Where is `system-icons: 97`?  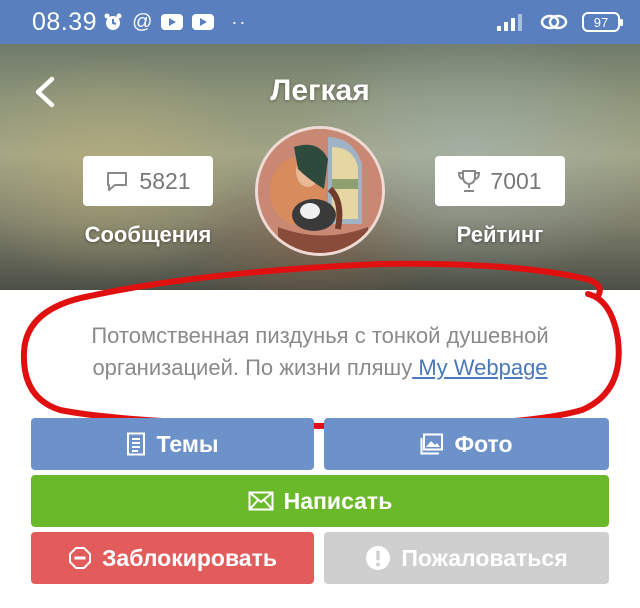
system-icons: 97 is located at coordinates (559, 22).